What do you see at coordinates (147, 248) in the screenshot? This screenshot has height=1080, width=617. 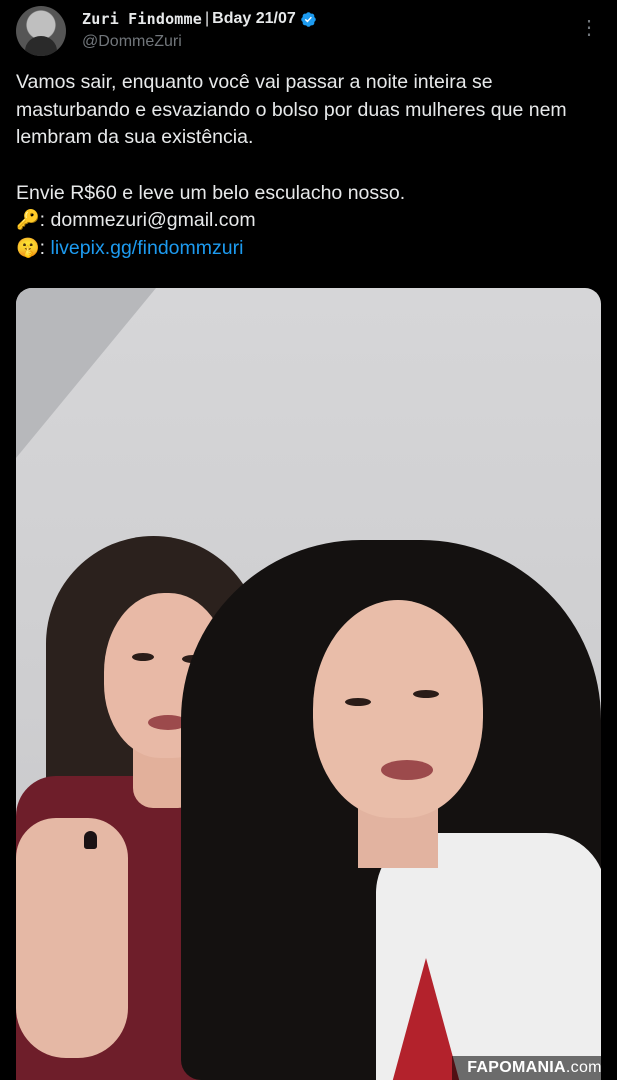 I see `livepix-link: livepix.gg/findommzuri` at bounding box center [147, 248].